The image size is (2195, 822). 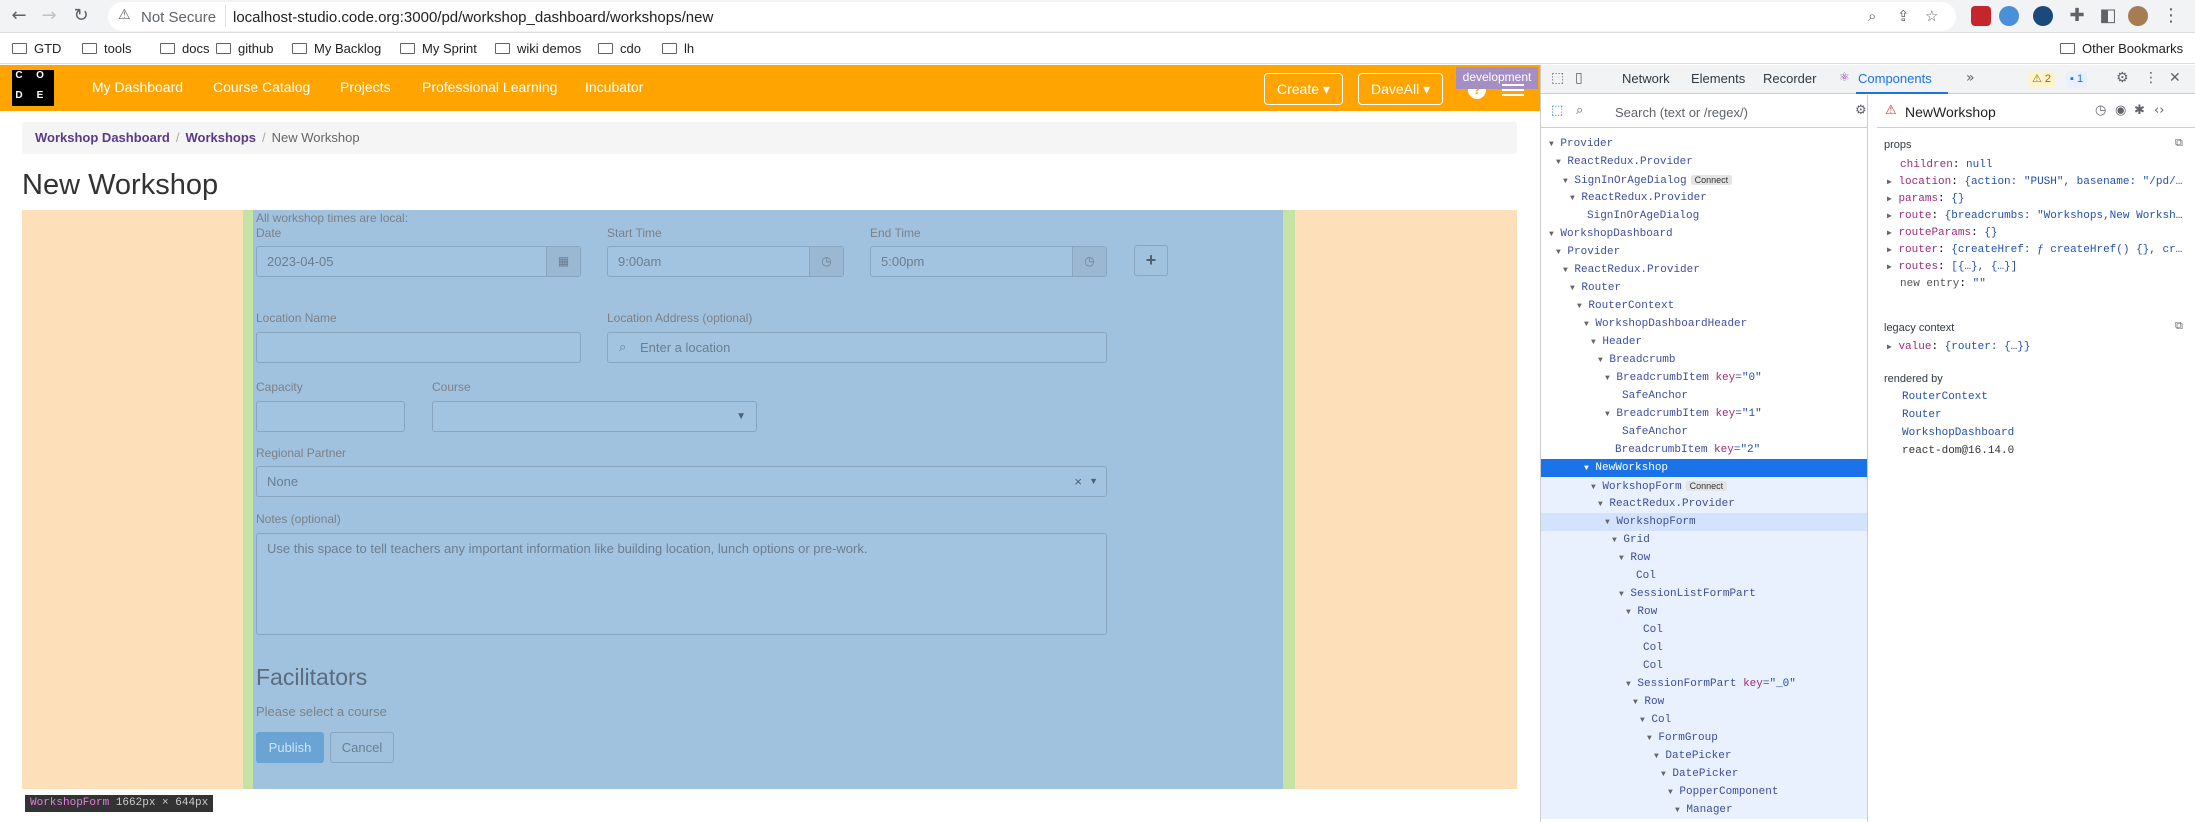 What do you see at coordinates (1704, 342) in the screenshot?
I see `tree-node: ▼ Header` at bounding box center [1704, 342].